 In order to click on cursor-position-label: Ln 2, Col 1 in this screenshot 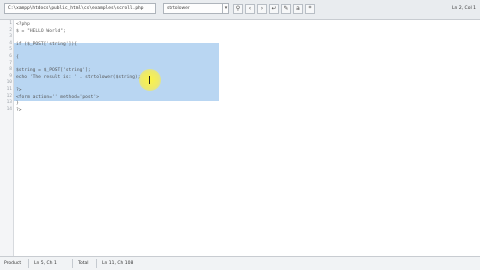, I will do `click(464, 8)`.